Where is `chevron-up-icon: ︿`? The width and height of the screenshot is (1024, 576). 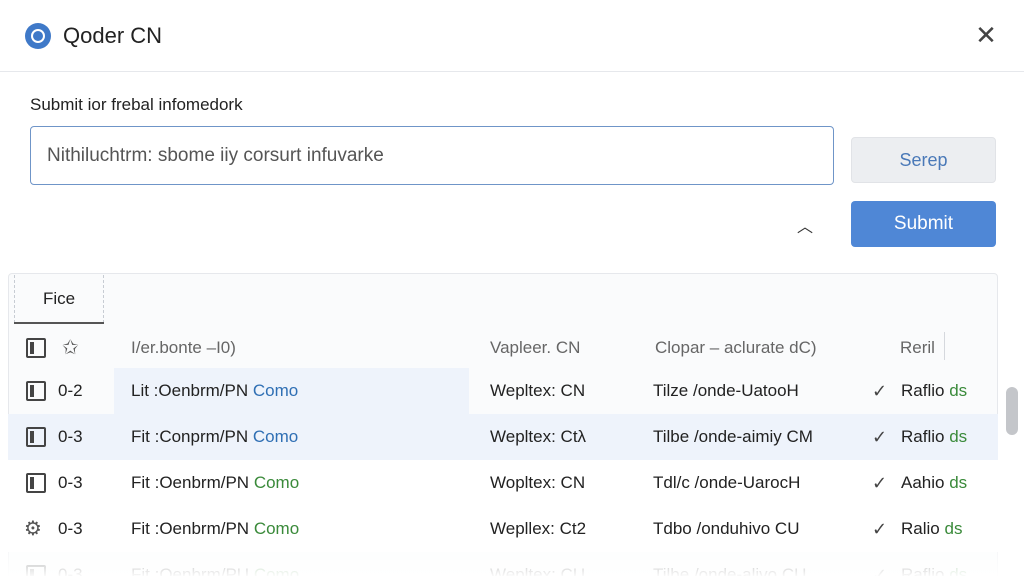 chevron-up-icon: ︿ is located at coordinates (805, 225).